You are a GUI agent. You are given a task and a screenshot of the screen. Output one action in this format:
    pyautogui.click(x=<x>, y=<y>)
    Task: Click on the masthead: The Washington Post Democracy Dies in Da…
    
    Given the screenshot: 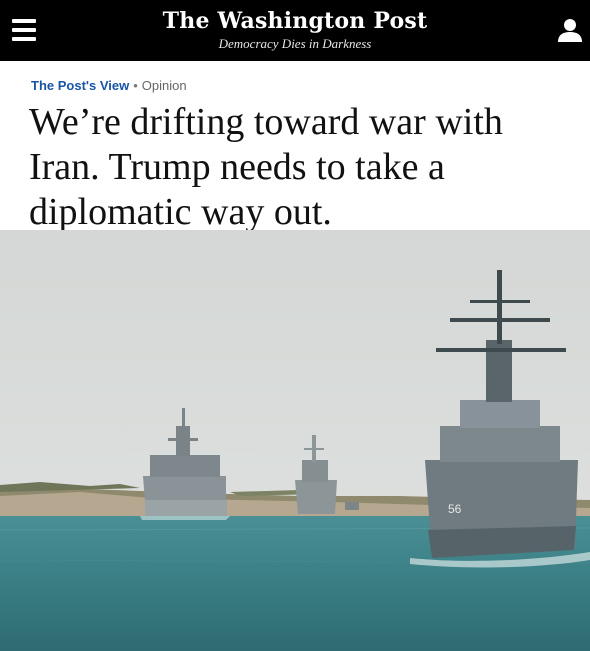 What is the action you would take?
    pyautogui.click(x=295, y=29)
    